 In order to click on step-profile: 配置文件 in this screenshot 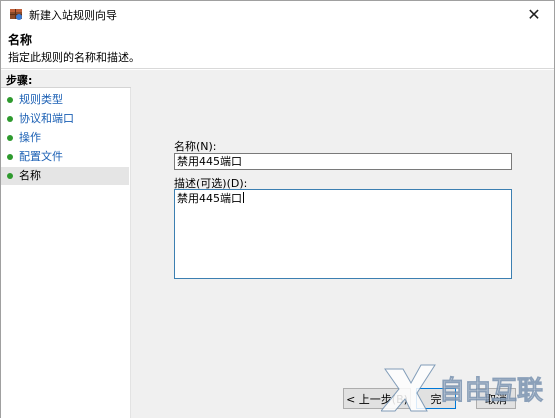, I will do `click(65, 157)`.